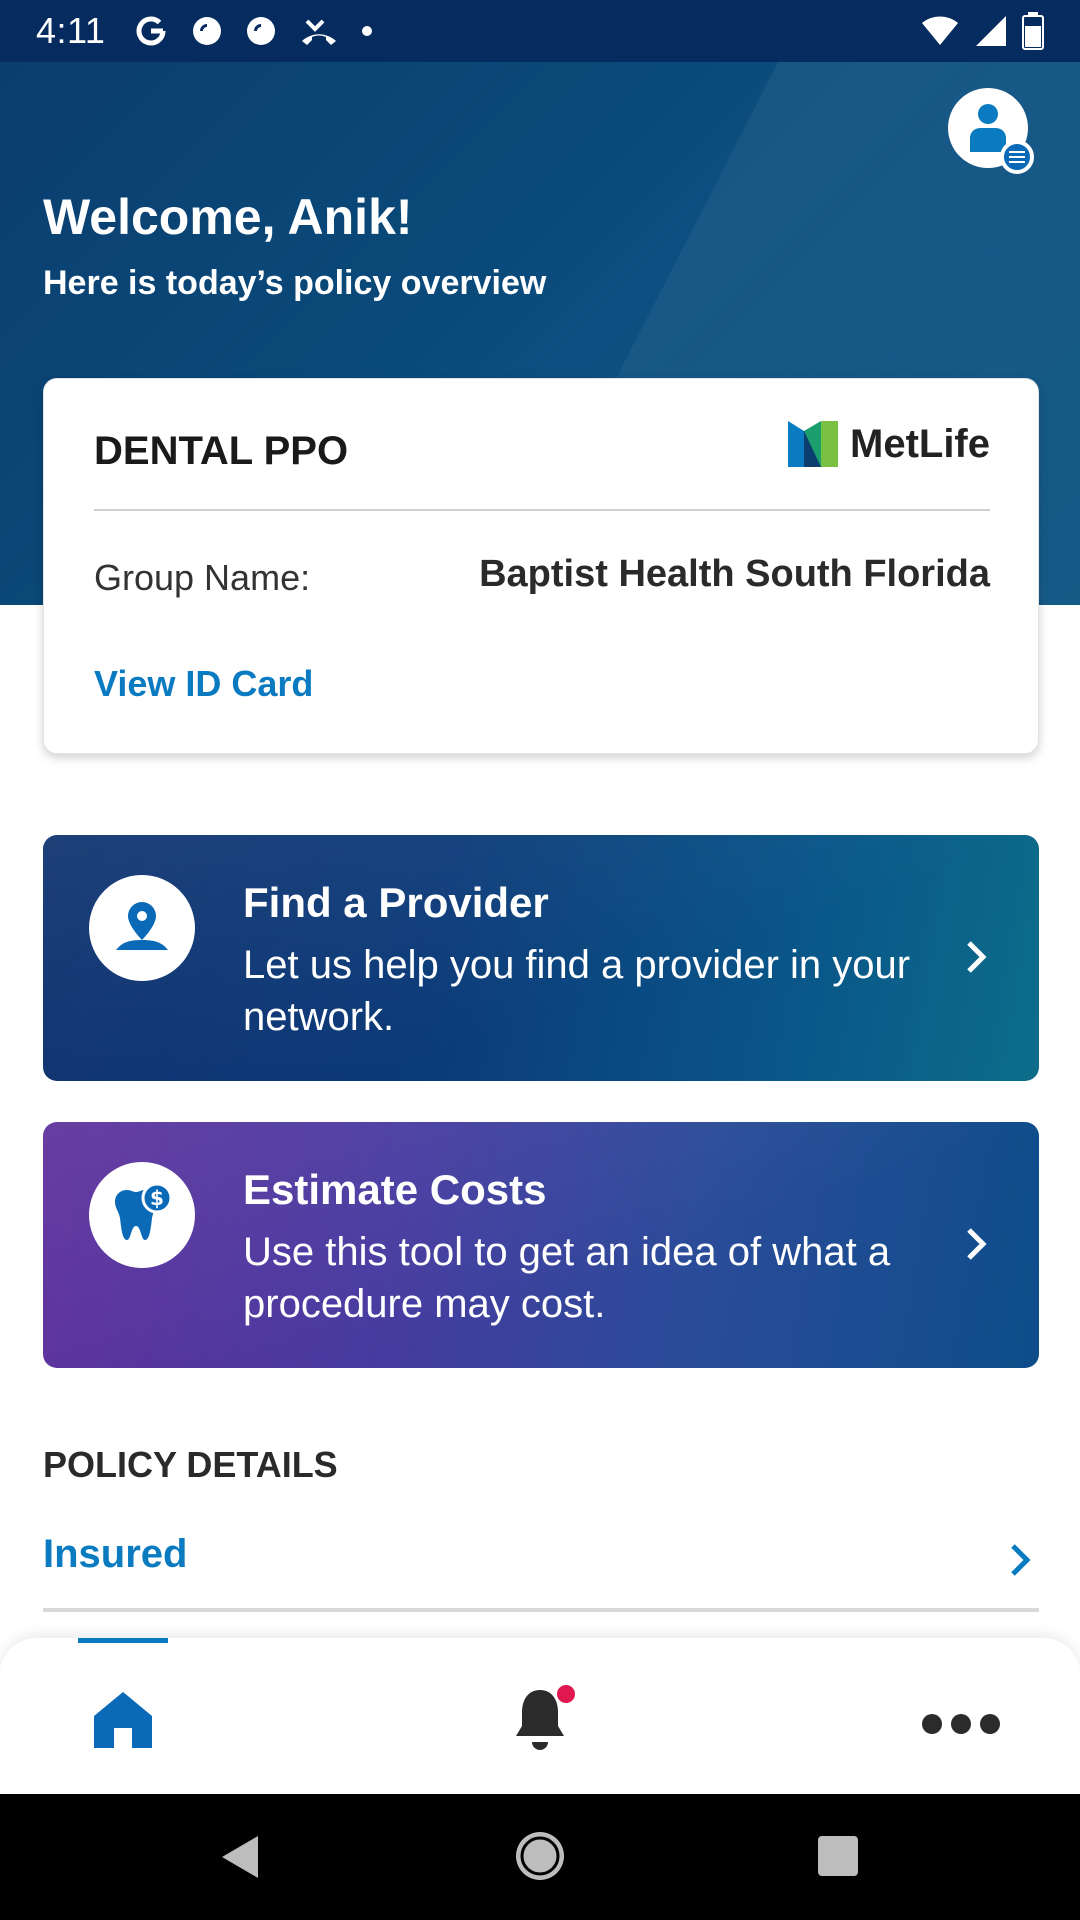 The width and height of the screenshot is (1080, 1920). I want to click on metlife-logo: MetLife, so click(889, 444).